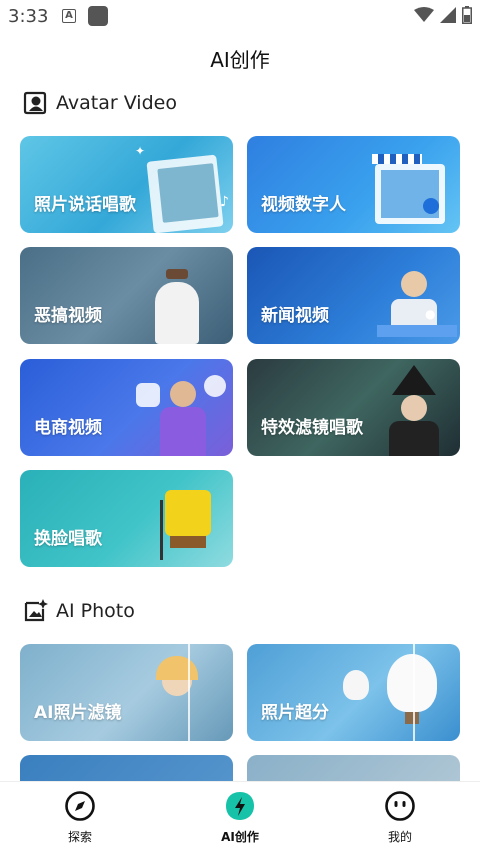  What do you see at coordinates (98, 16) in the screenshot?
I see `notification-app-icon` at bounding box center [98, 16].